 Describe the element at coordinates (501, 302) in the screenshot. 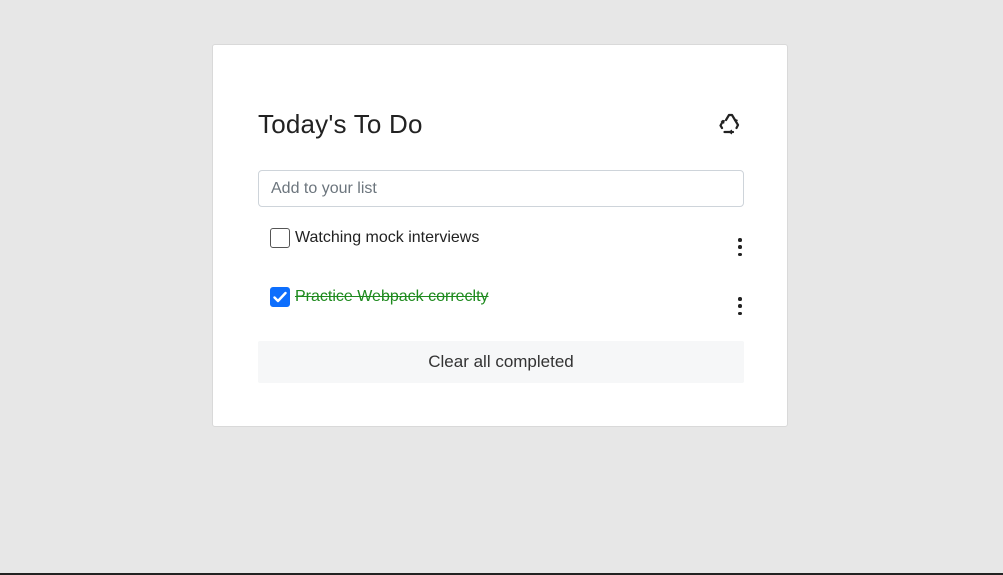

I see `list-item: Practice Webpack correclty` at that location.